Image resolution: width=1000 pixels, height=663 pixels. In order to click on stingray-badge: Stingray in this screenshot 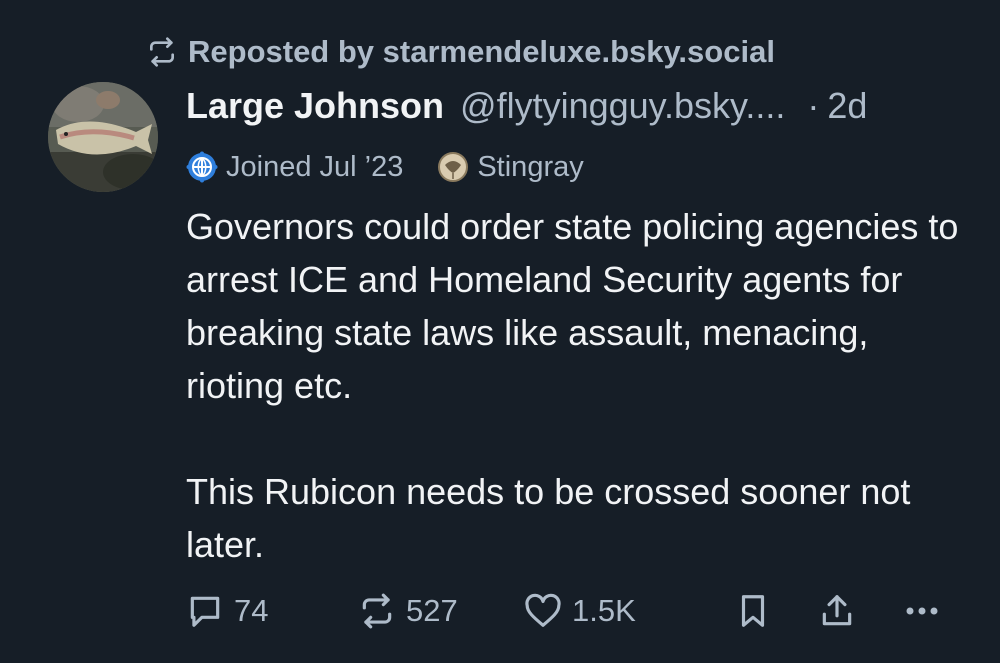, I will do `click(510, 167)`.